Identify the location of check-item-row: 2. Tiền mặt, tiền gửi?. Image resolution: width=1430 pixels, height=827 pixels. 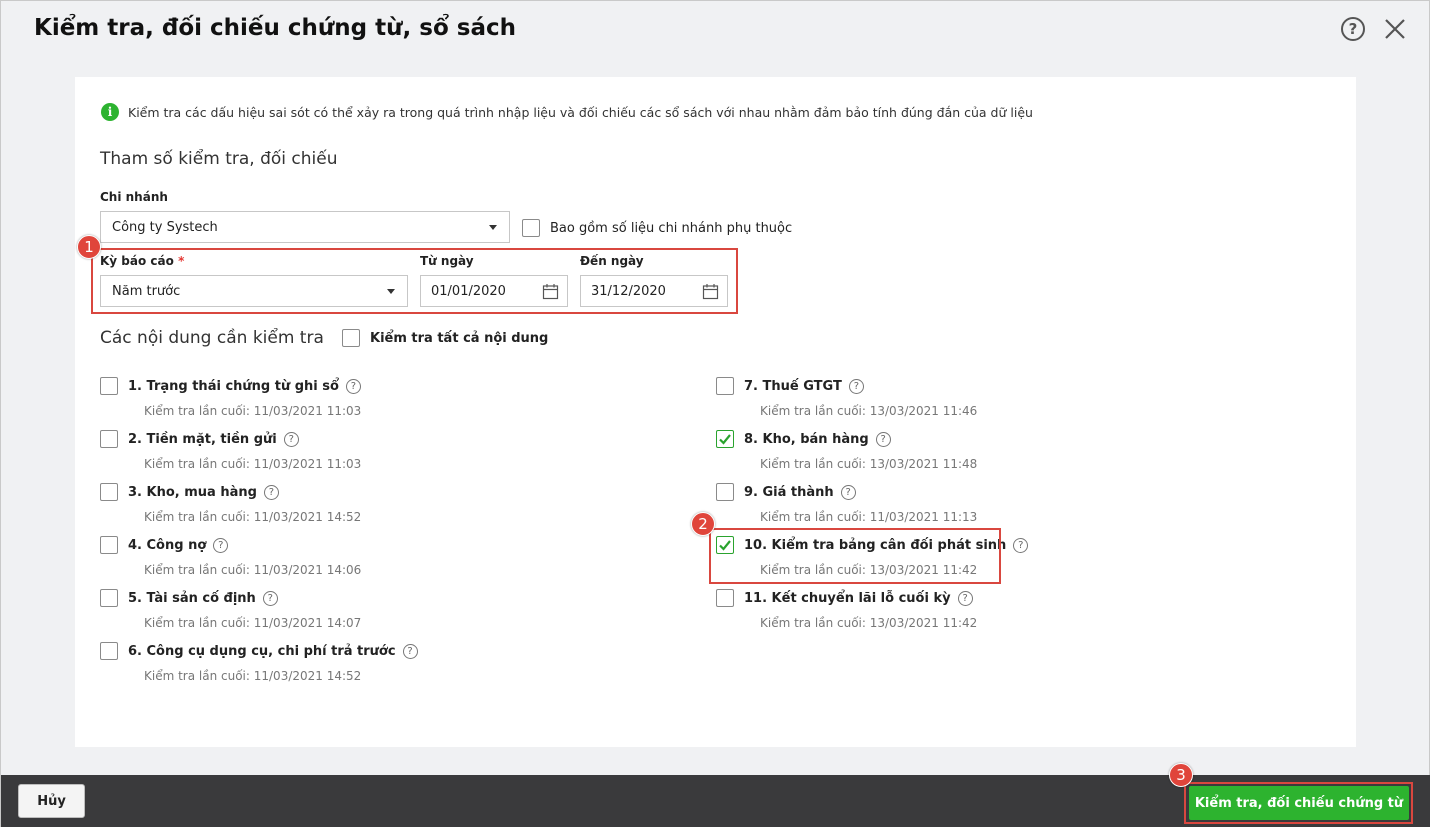
(199, 439).